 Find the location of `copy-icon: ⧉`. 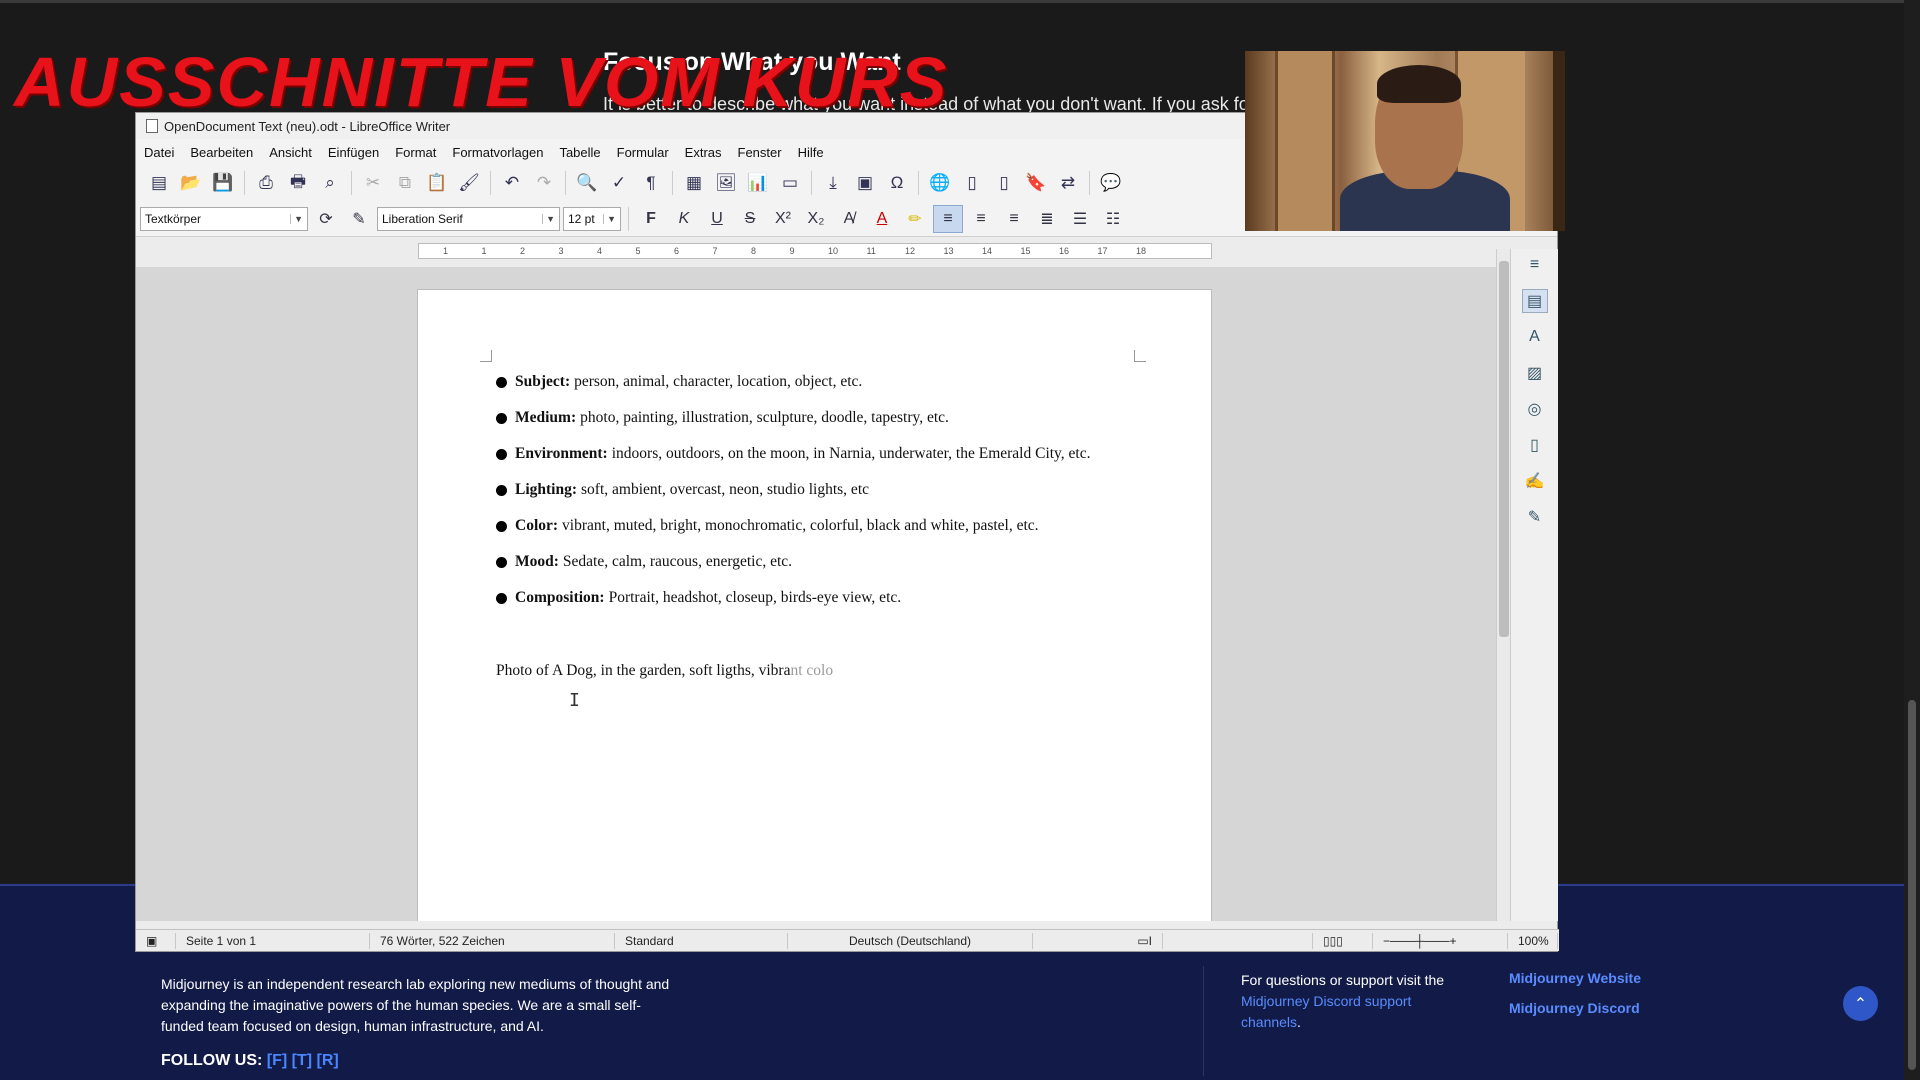

copy-icon: ⧉ is located at coordinates (405, 183).